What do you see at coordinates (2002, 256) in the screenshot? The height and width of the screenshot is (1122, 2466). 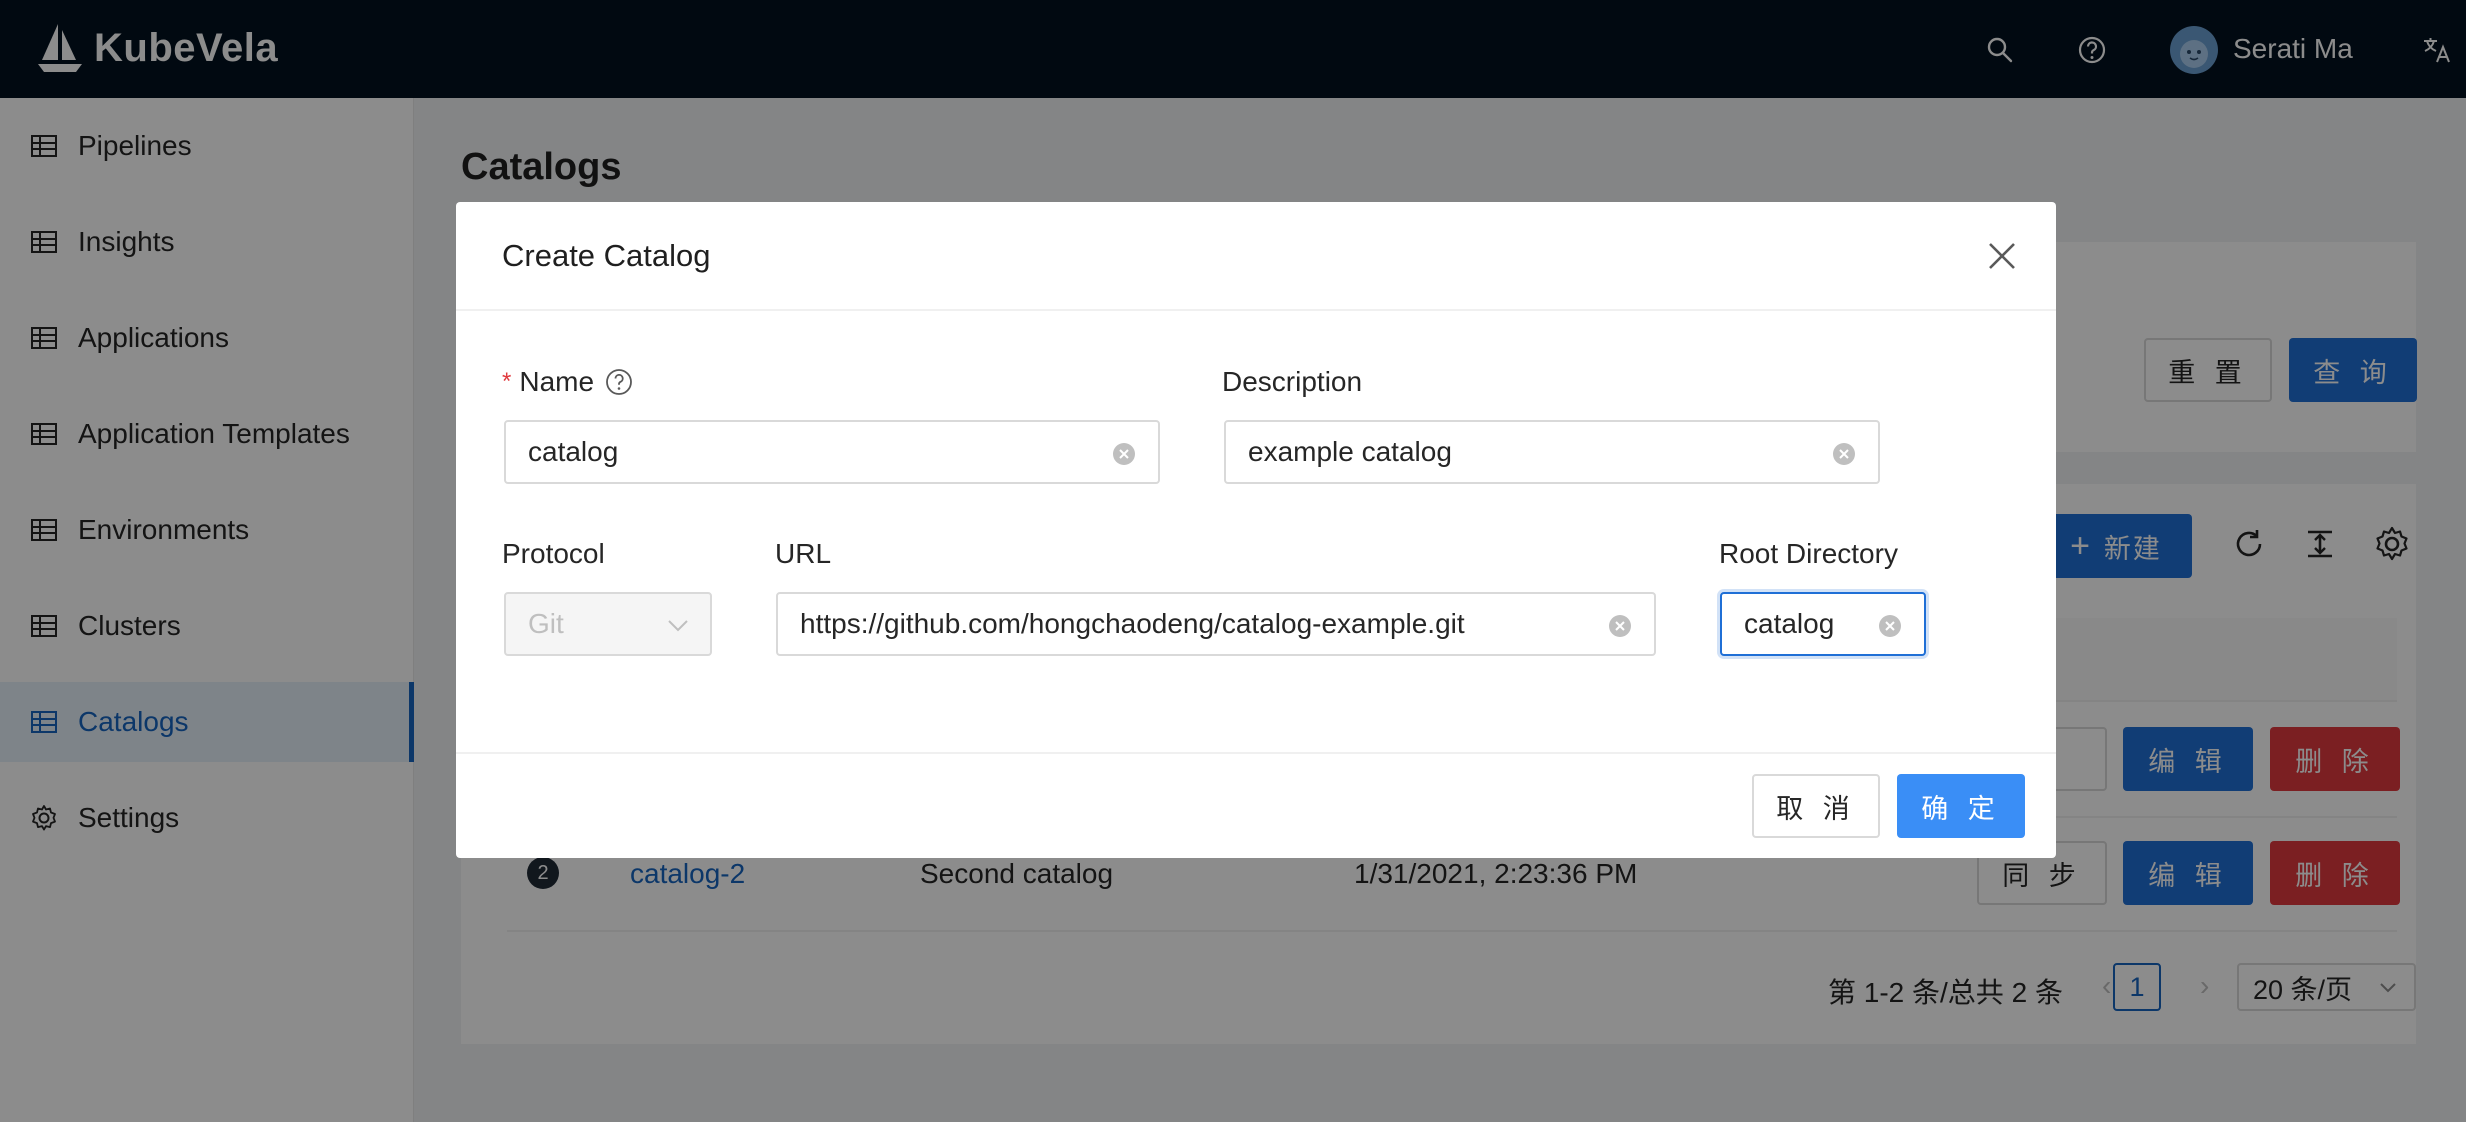 I see `close-icon` at bounding box center [2002, 256].